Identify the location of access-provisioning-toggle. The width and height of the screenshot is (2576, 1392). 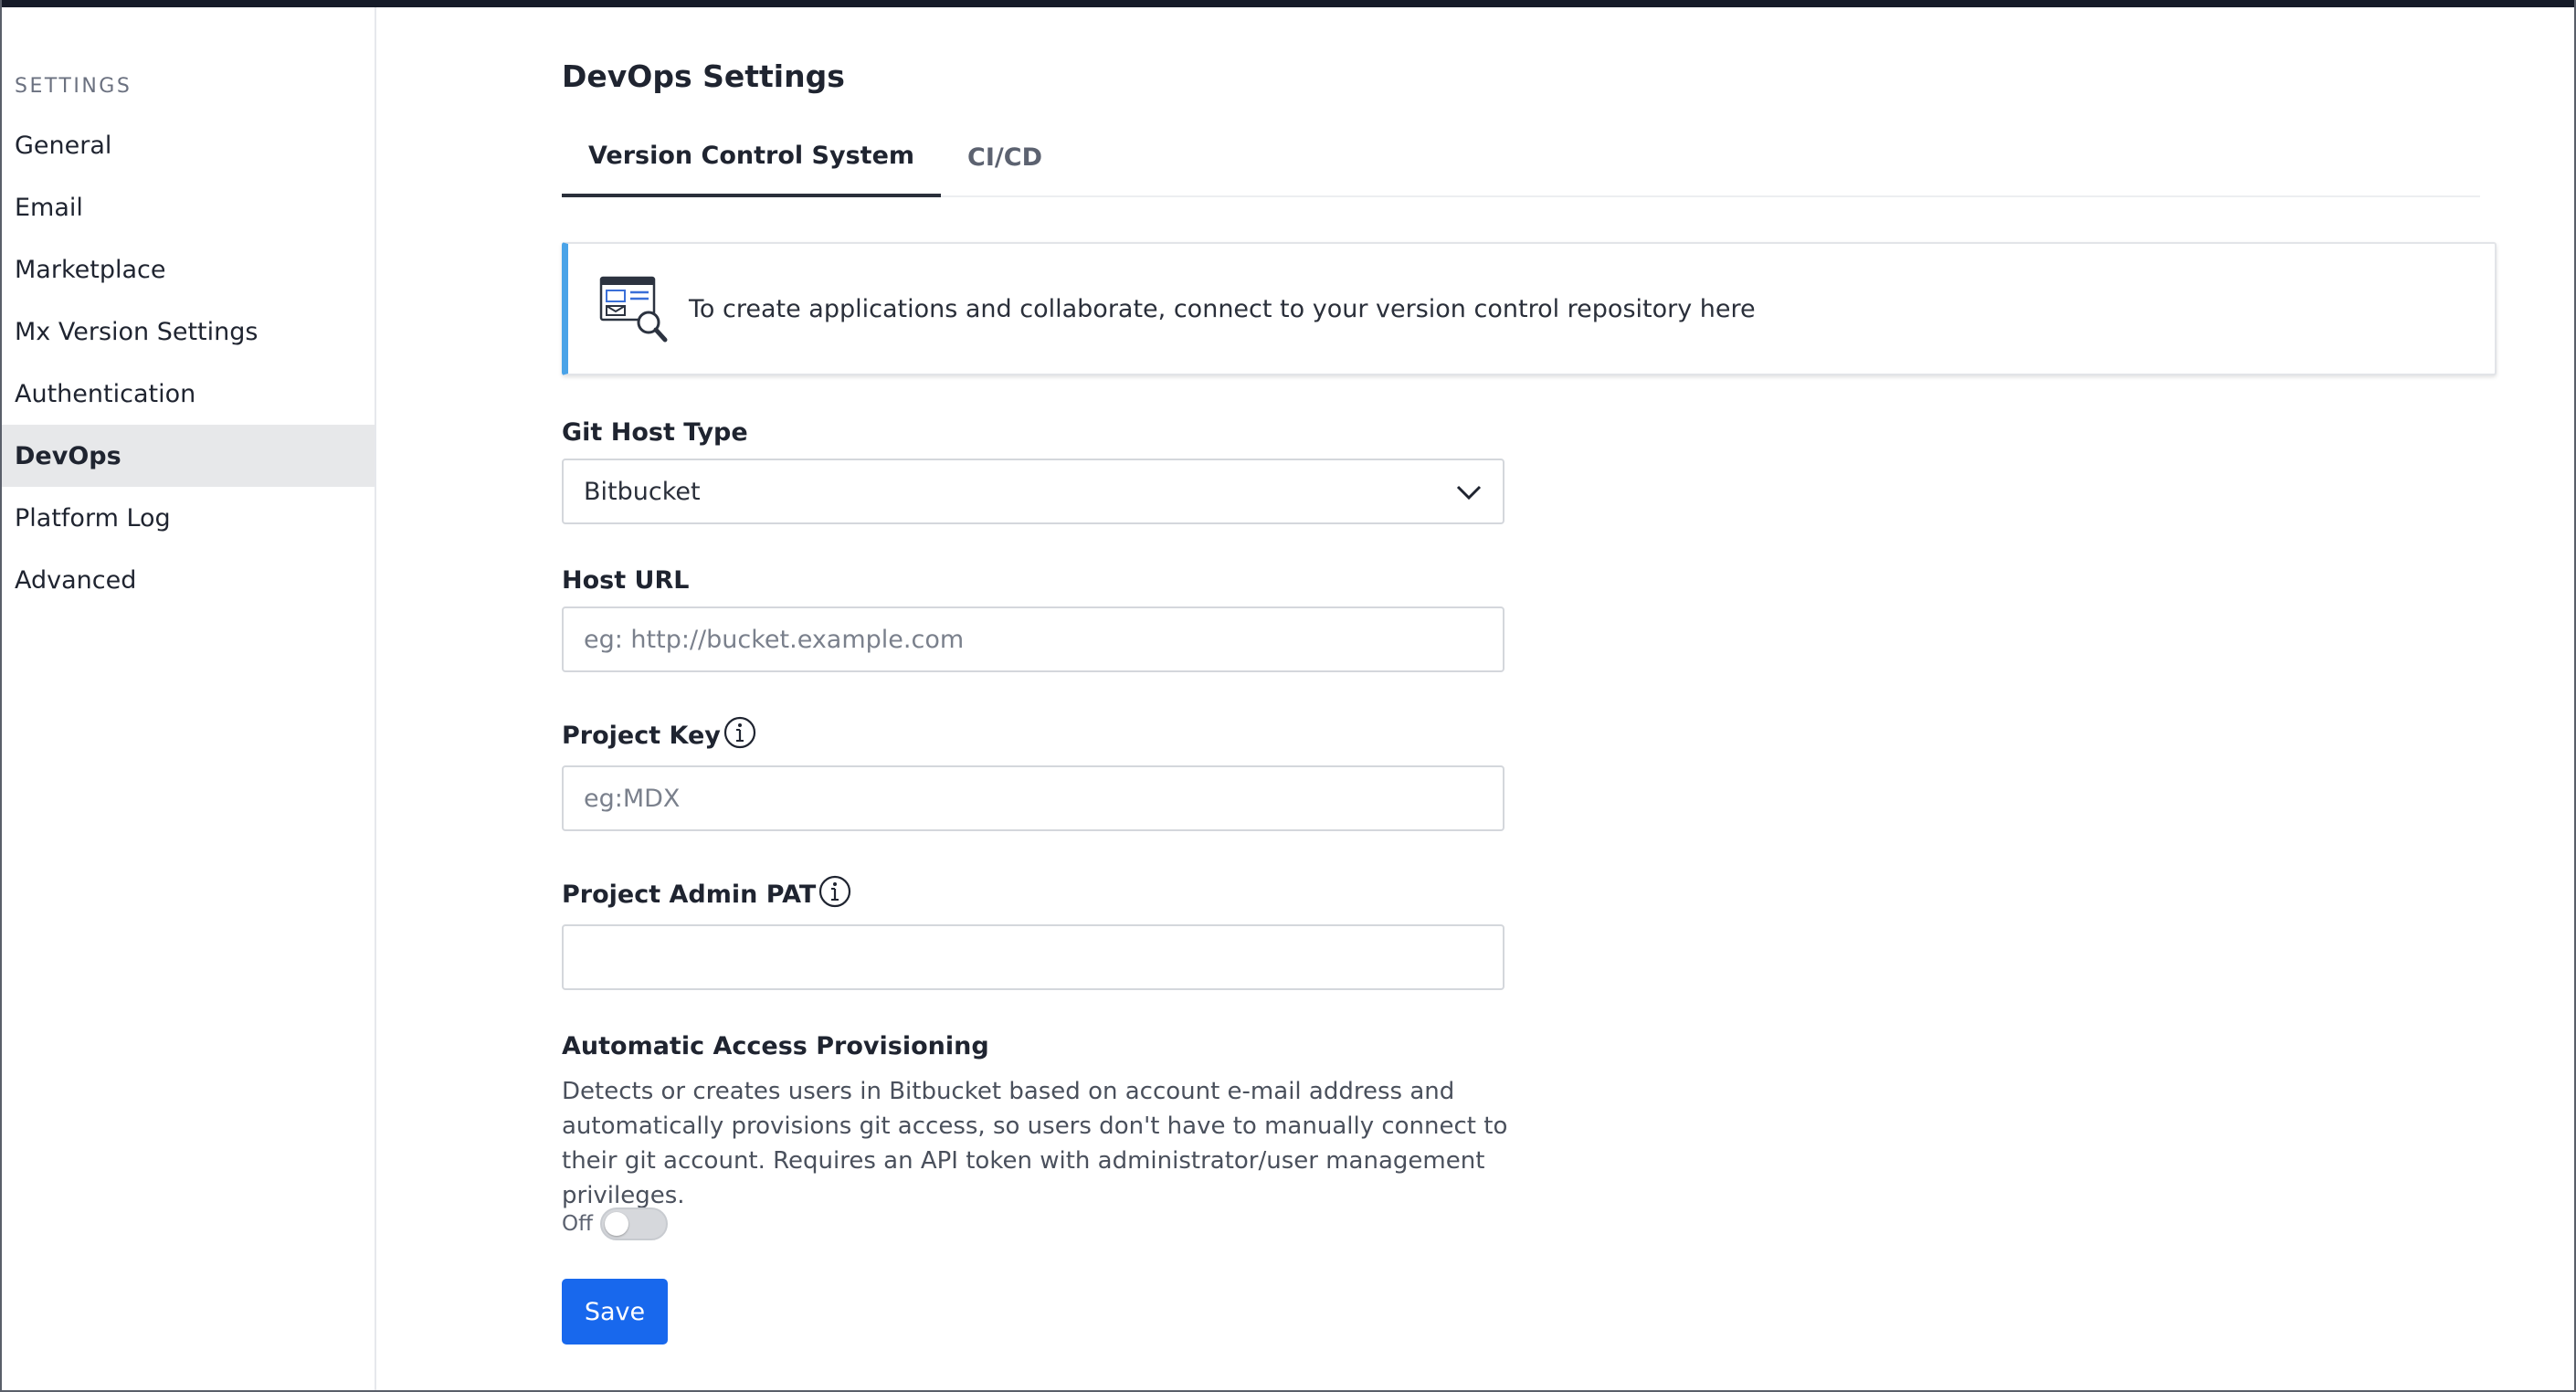
(633, 1223).